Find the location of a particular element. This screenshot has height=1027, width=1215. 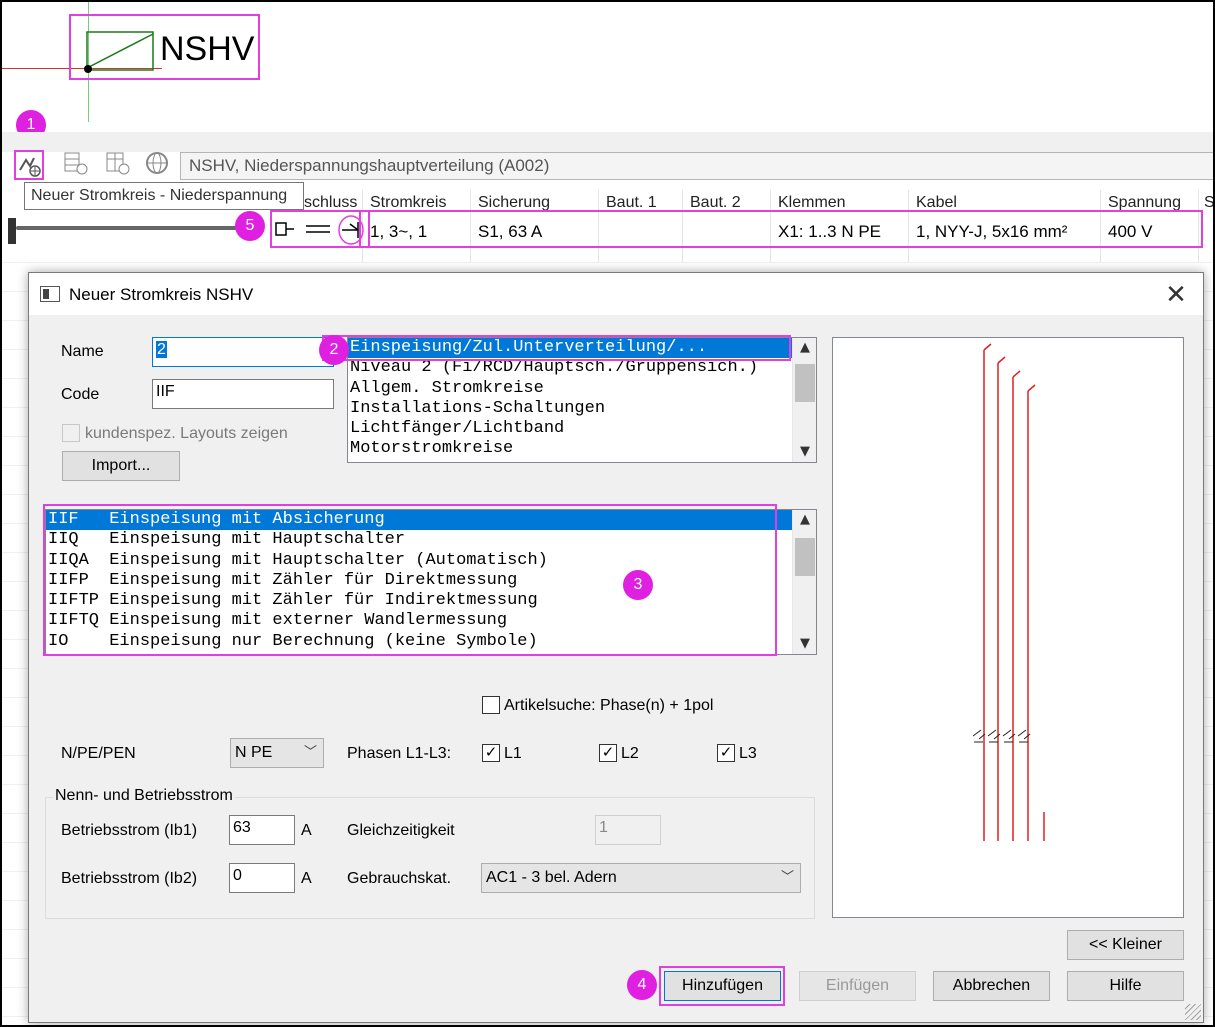

new-circuit-button is located at coordinates (29, 165).